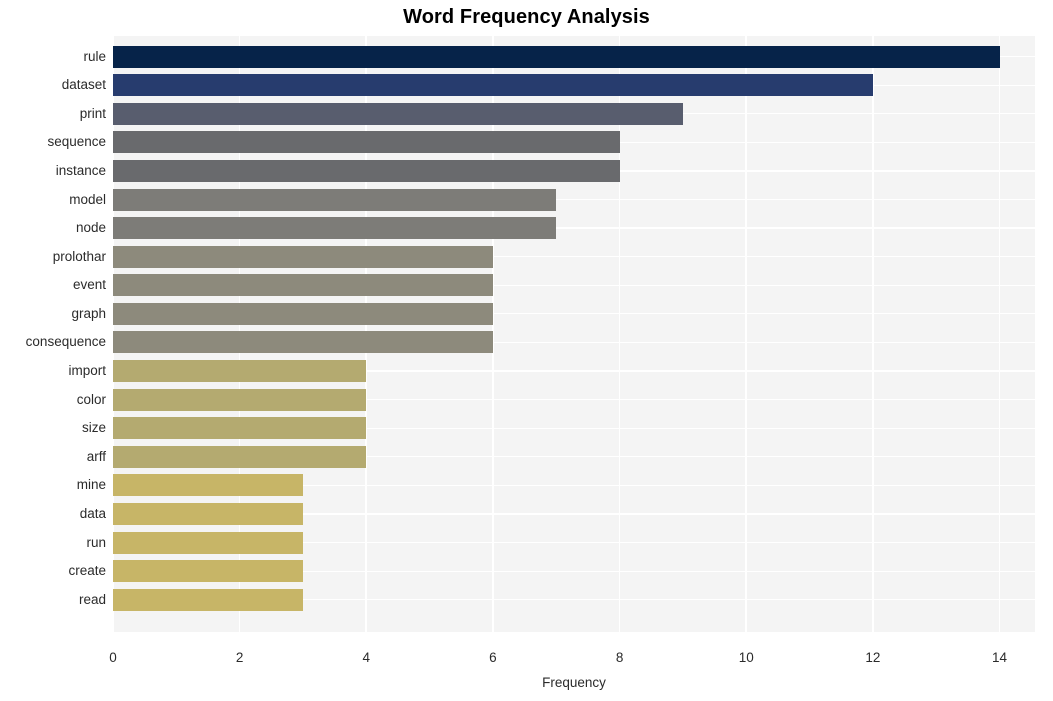 This screenshot has width=1053, height=701. Describe the element at coordinates (96, 542) in the screenshot. I see `y-tick-label-run: run` at that location.